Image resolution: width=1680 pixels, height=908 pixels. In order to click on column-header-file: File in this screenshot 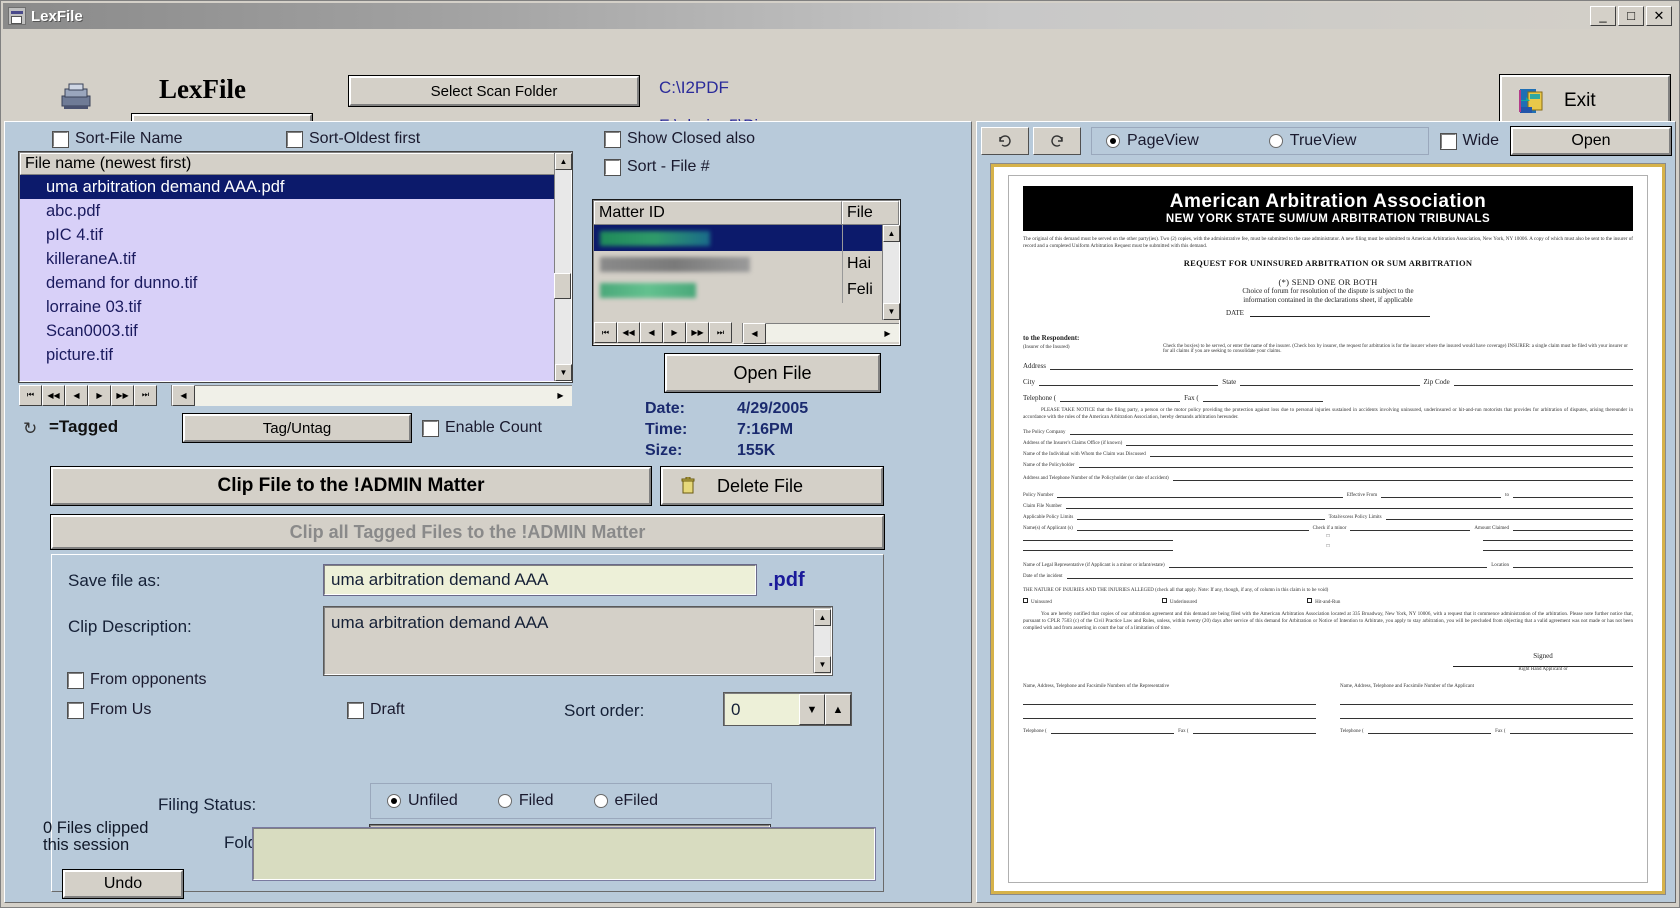, I will do `click(870, 212)`.